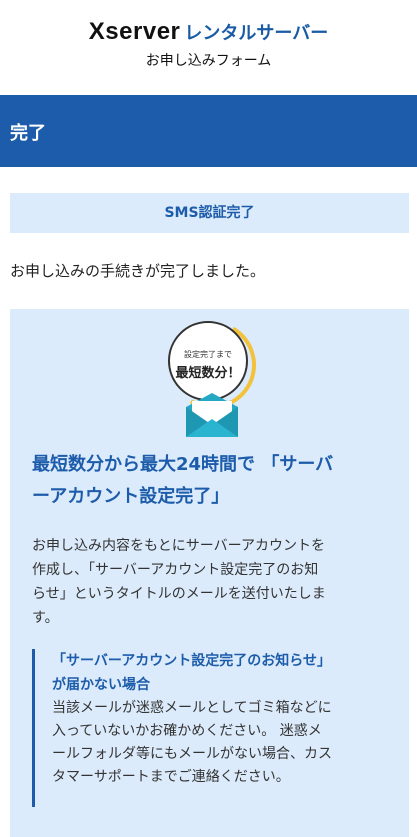  What do you see at coordinates (221, 673) in the screenshot?
I see `note-title: 「サーバーアカウント設定完了のお知らせ」 が届かない場合` at bounding box center [221, 673].